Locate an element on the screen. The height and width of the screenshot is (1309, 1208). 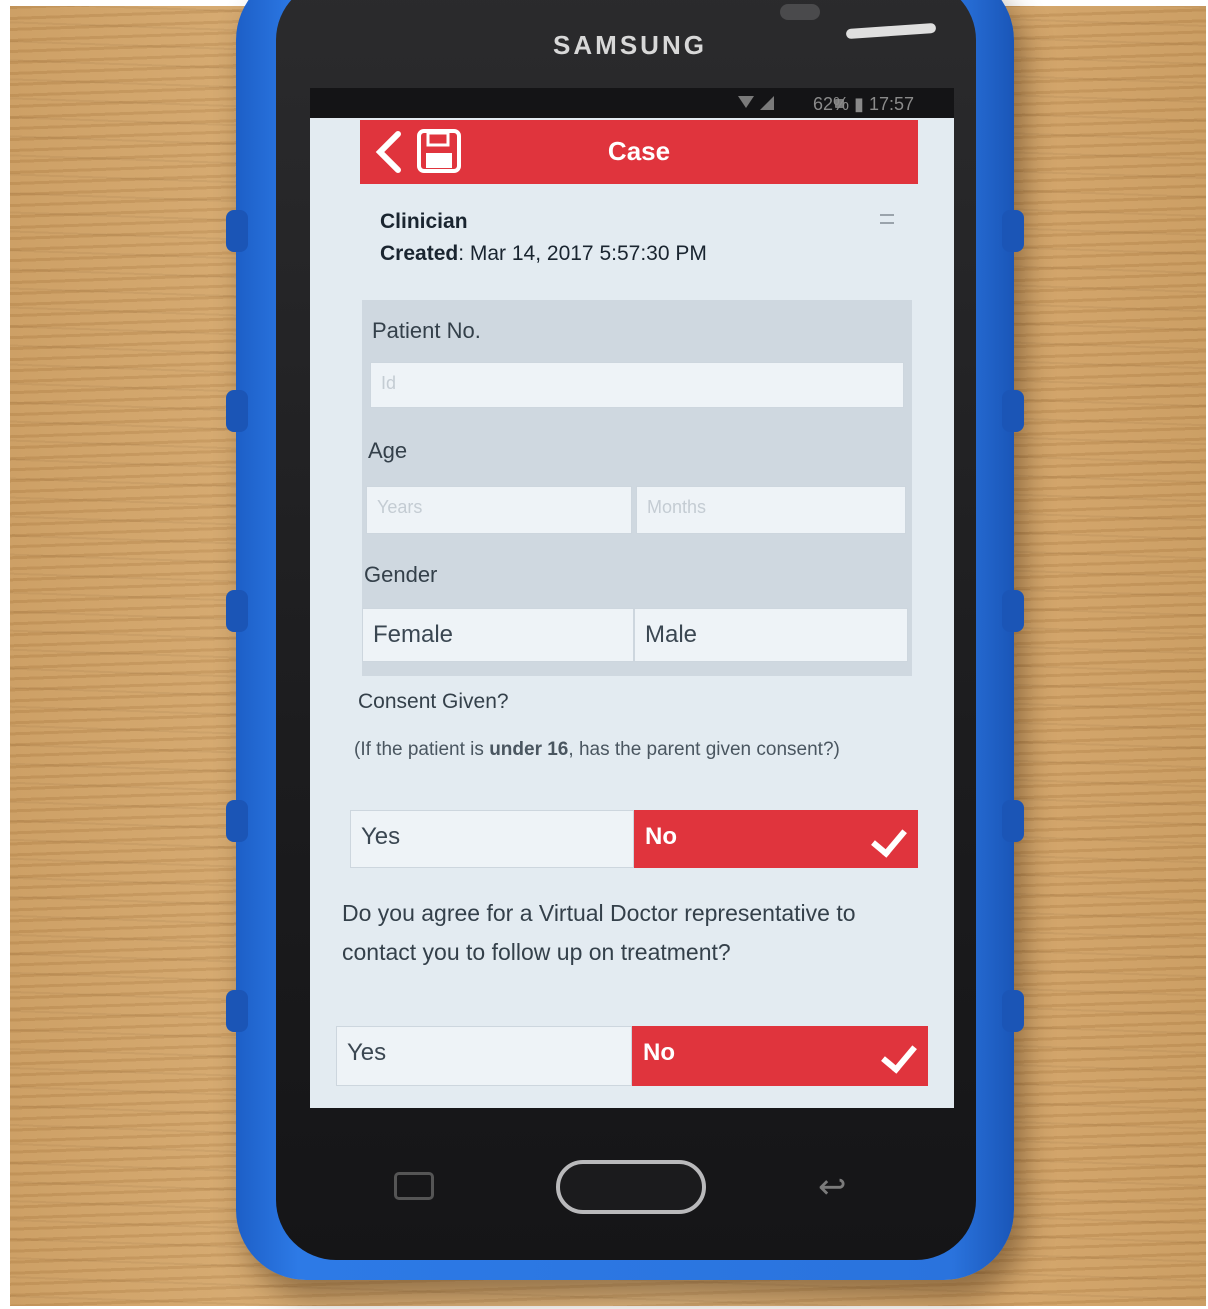
wifi-icon is located at coordinates (746, 102).